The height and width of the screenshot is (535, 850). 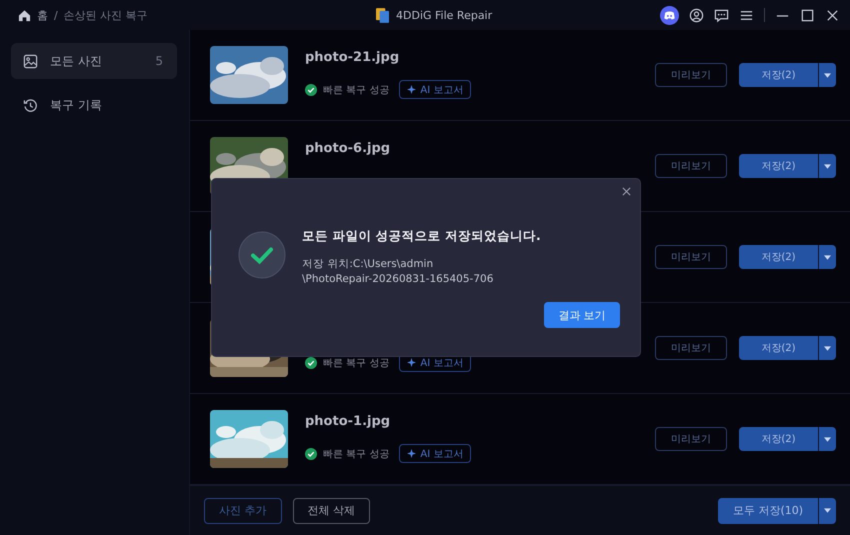 What do you see at coordinates (94, 61) in the screenshot?
I see `sidebar-item: 모든 사진 5` at bounding box center [94, 61].